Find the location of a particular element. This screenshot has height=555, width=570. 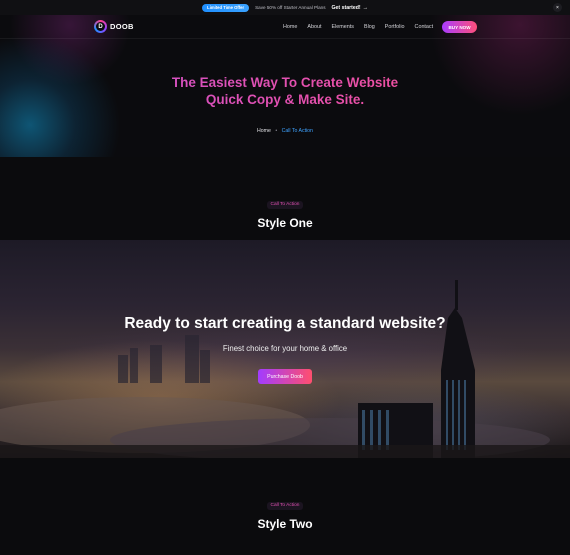

get-started-label: Get started! is located at coordinates (346, 7).